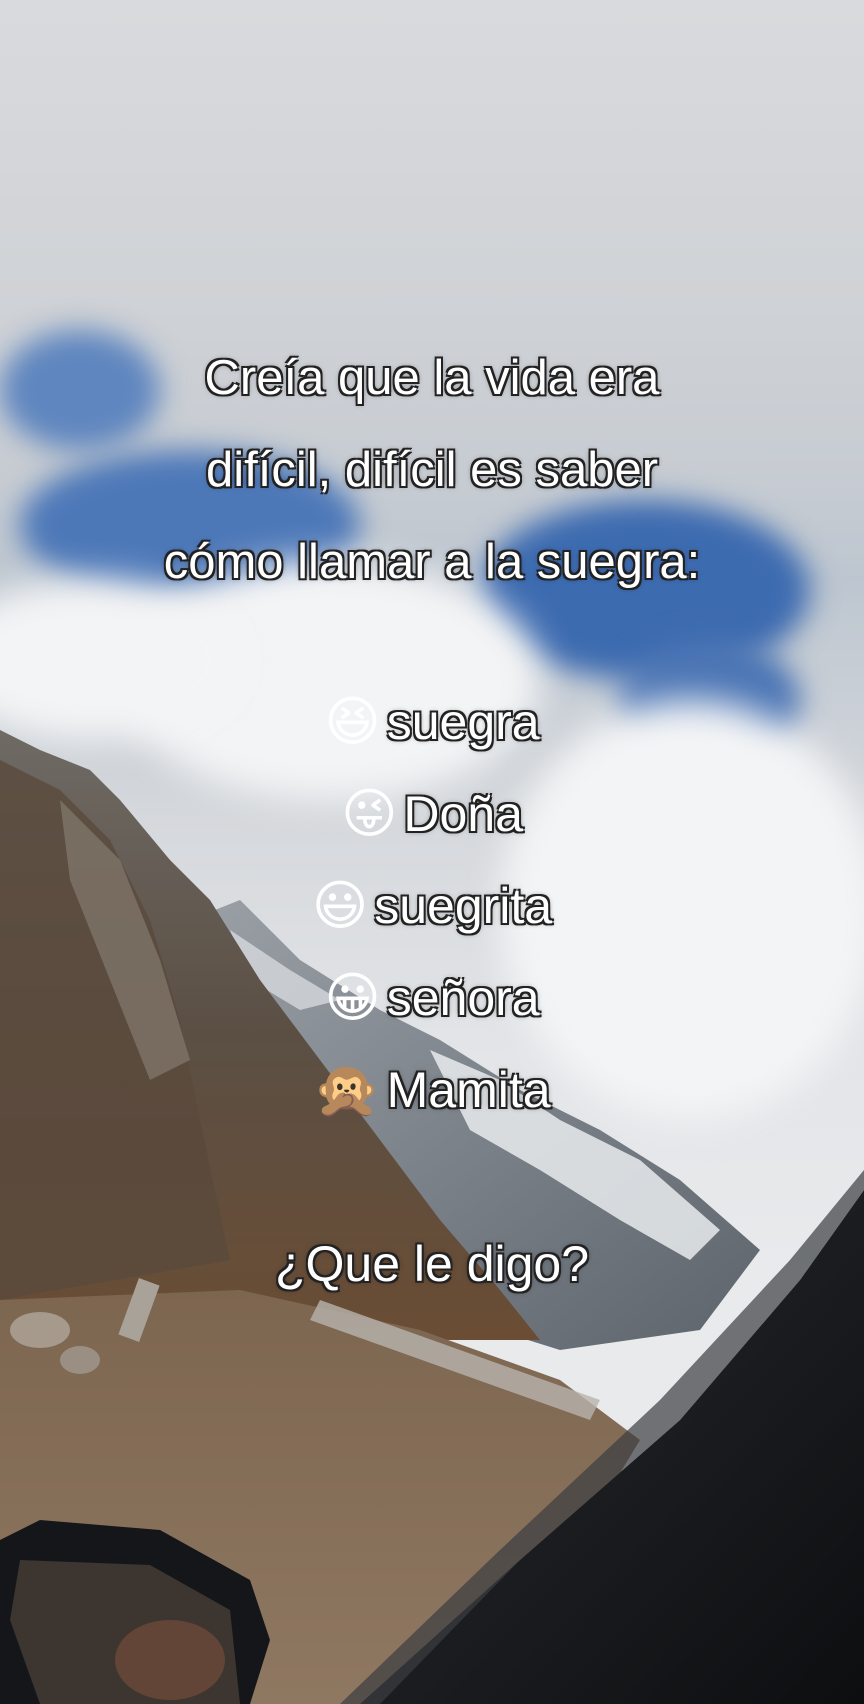 The height and width of the screenshot is (1704, 864). Describe the element at coordinates (463, 722) in the screenshot. I see `option-label: suegra` at that location.